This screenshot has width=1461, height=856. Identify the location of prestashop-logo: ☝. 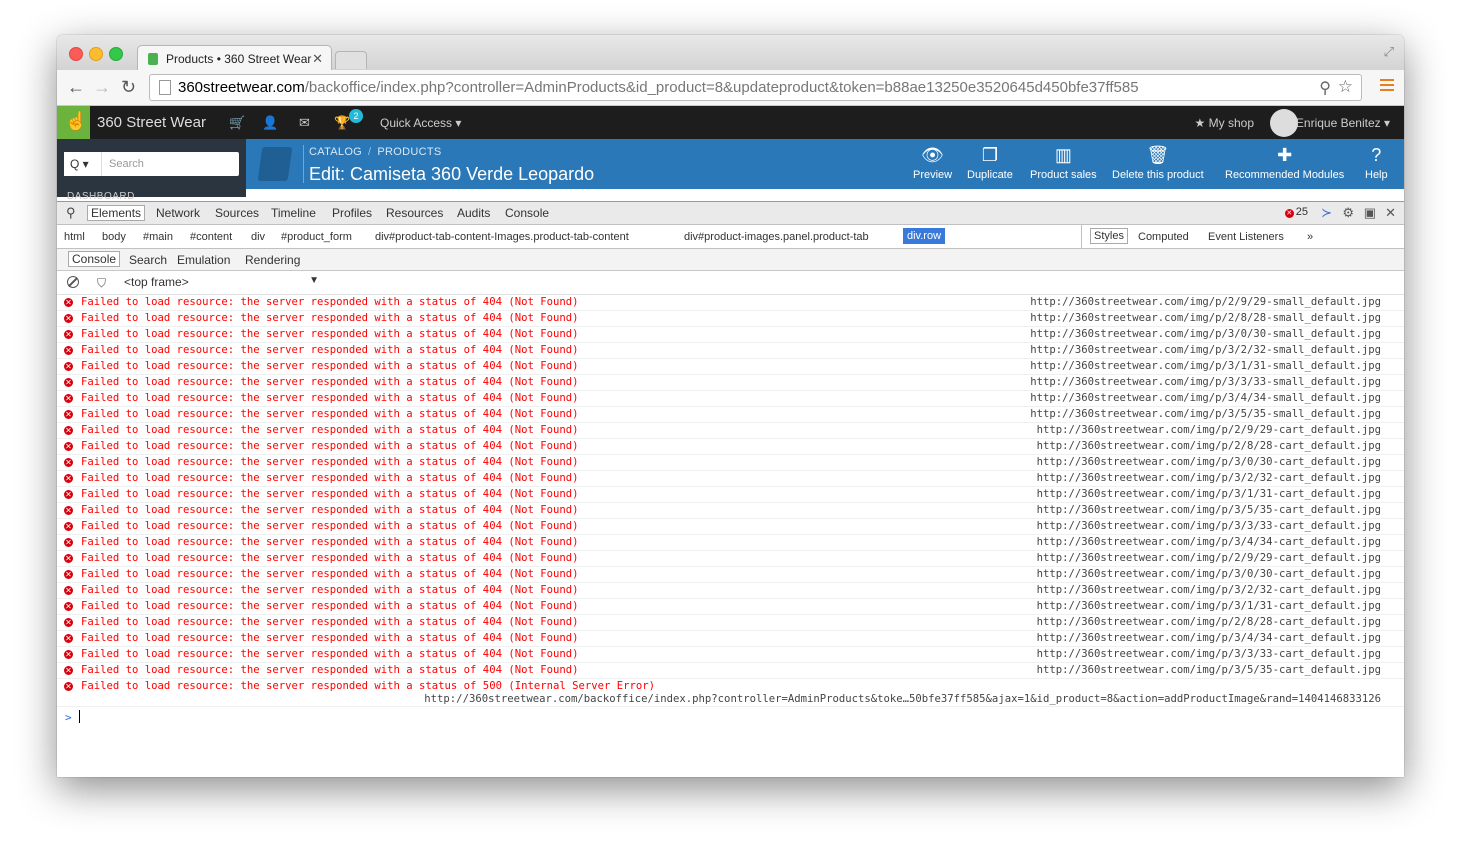
(73, 122).